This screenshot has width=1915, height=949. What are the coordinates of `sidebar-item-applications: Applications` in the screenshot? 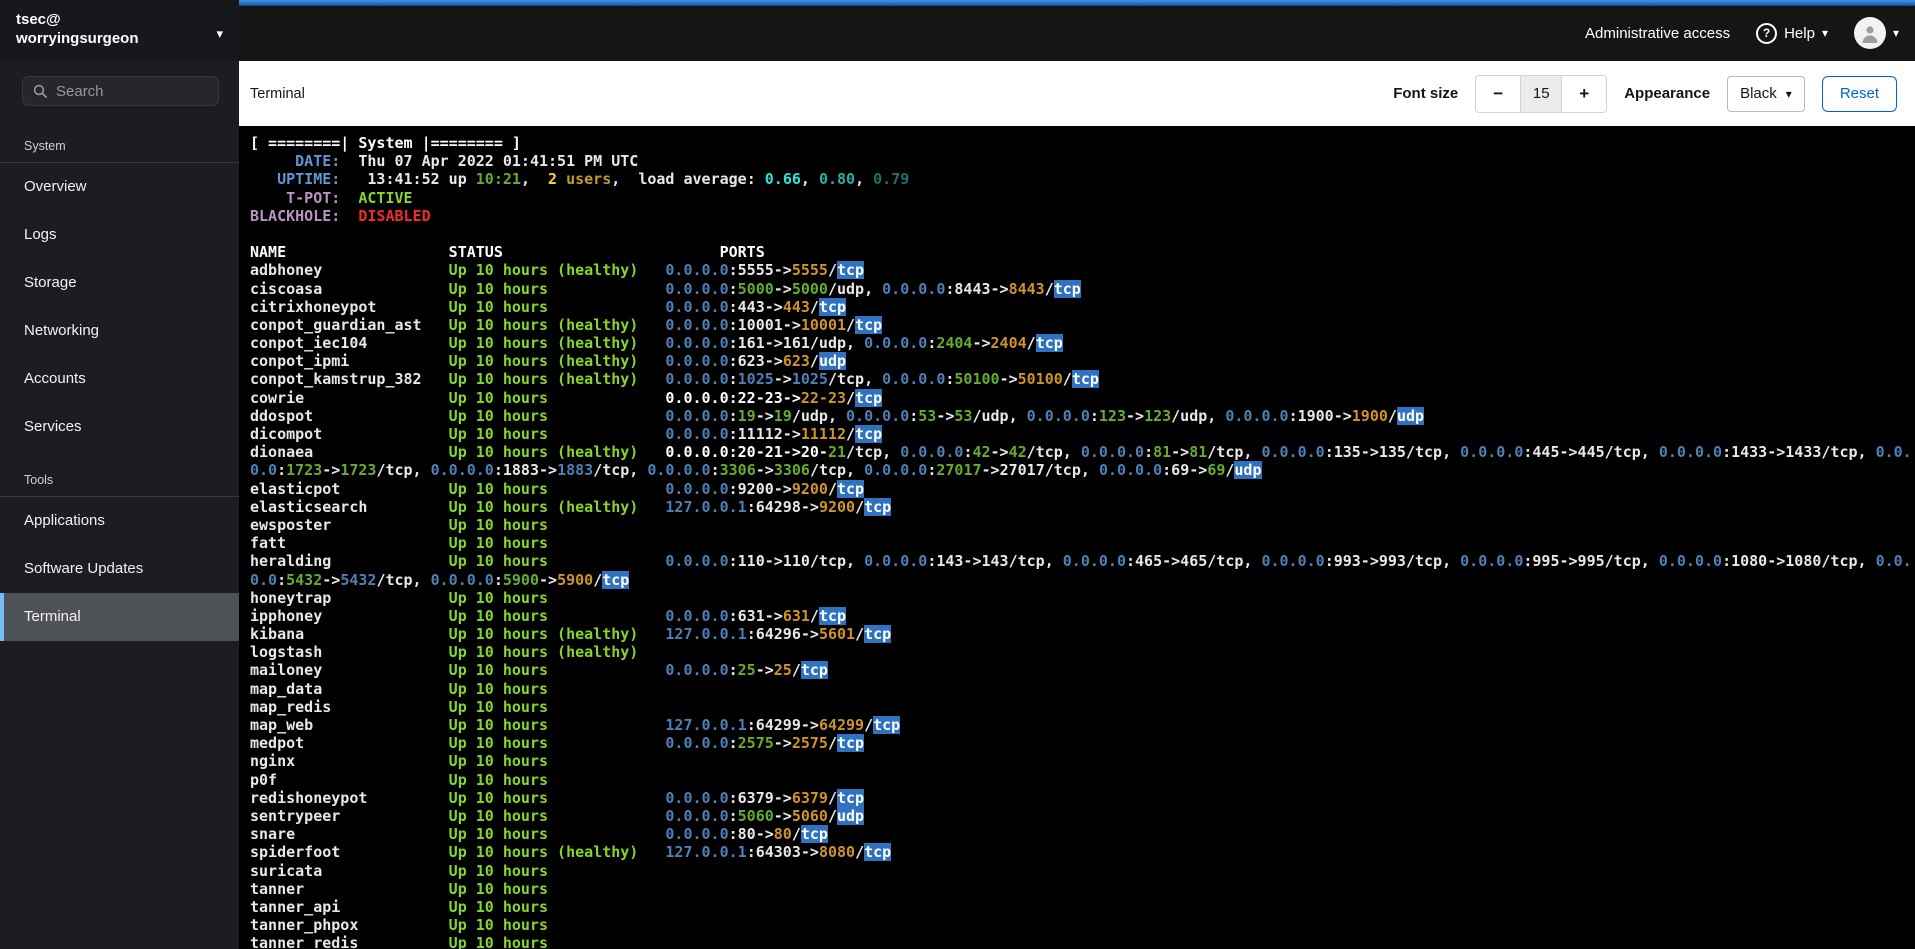 It's located at (119, 521).